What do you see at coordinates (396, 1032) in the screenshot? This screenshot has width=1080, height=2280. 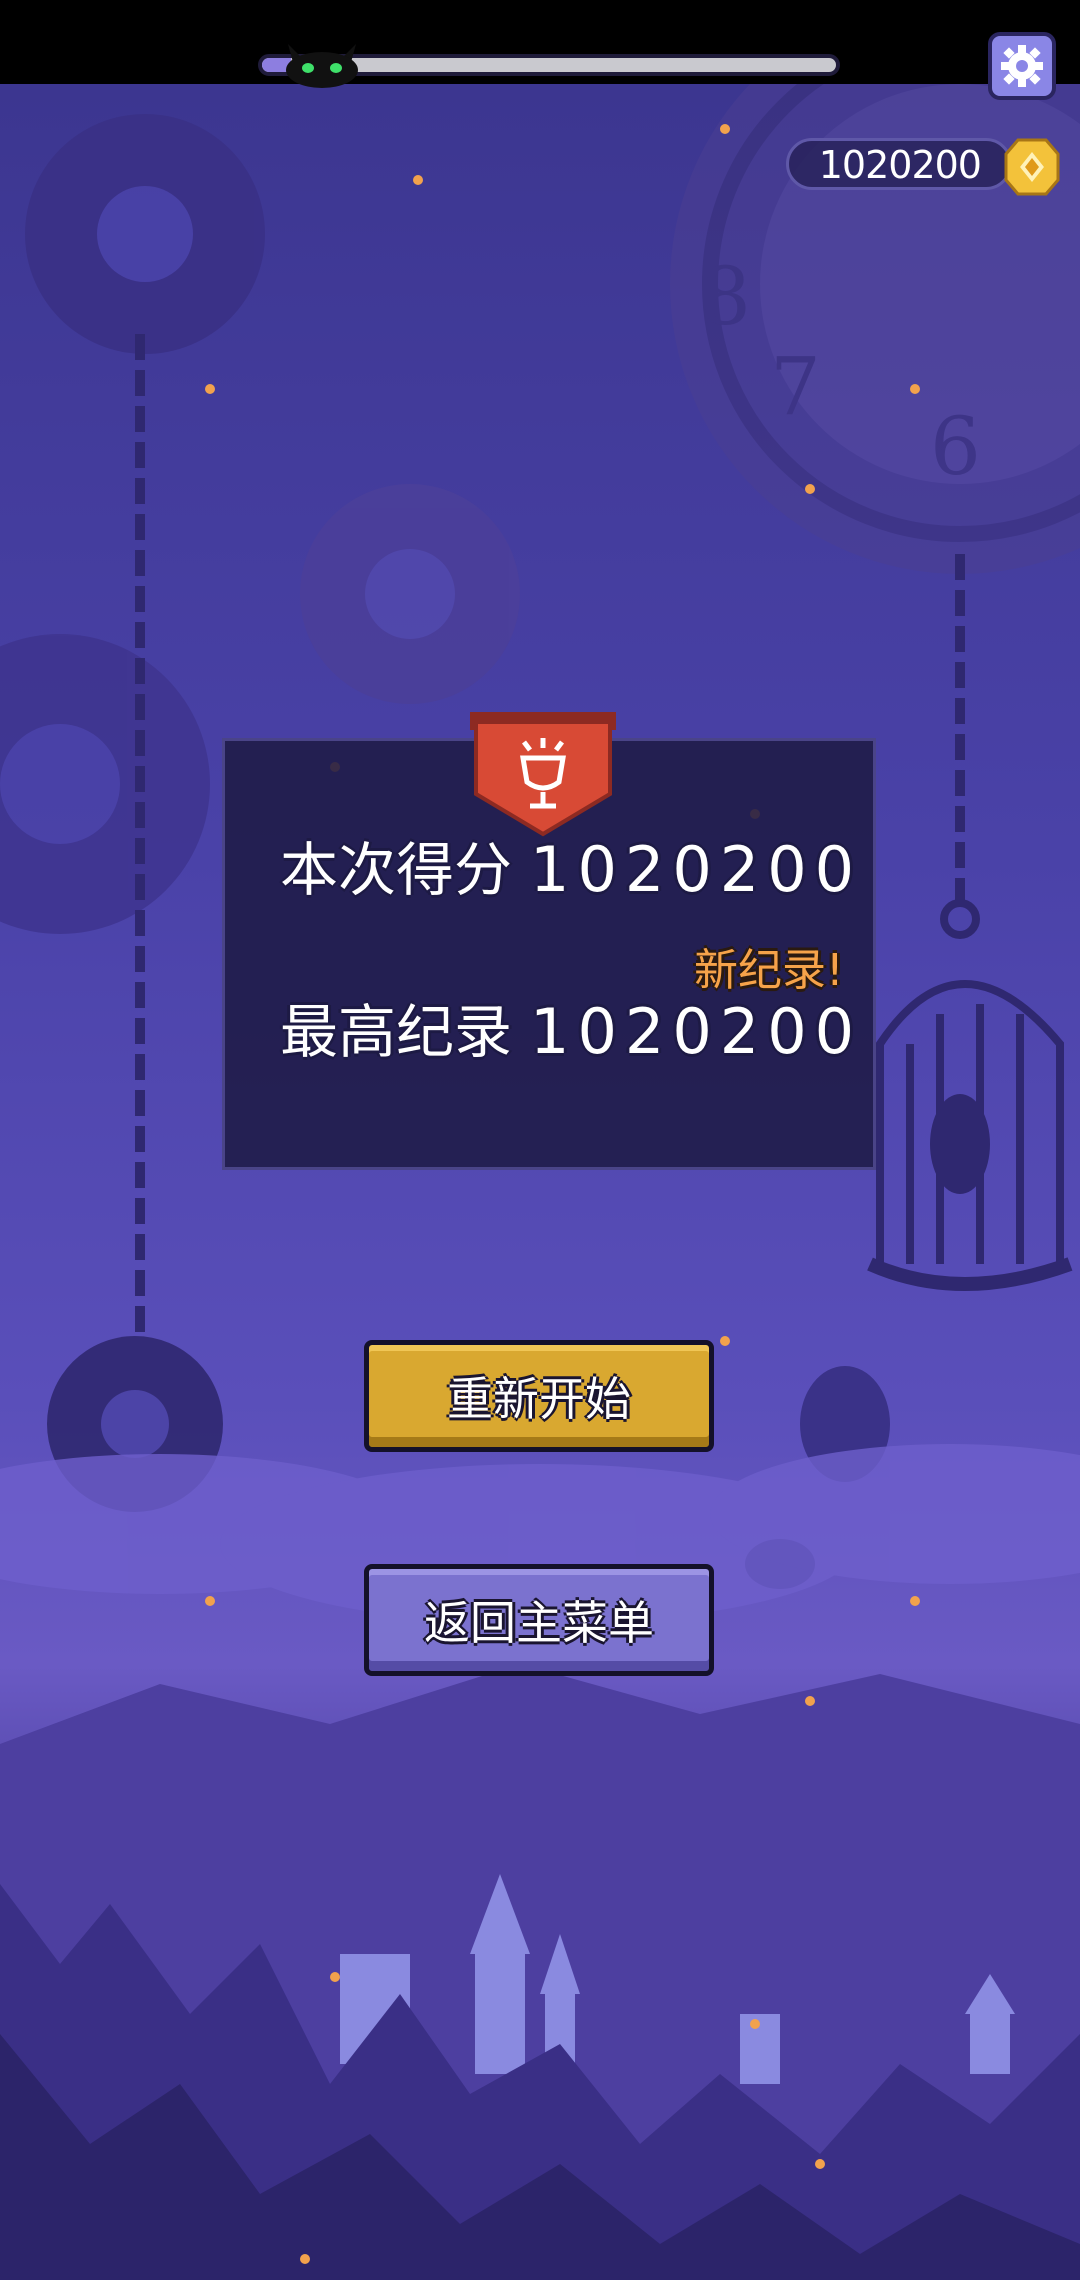 I see `best-score-label: 最高纪录` at bounding box center [396, 1032].